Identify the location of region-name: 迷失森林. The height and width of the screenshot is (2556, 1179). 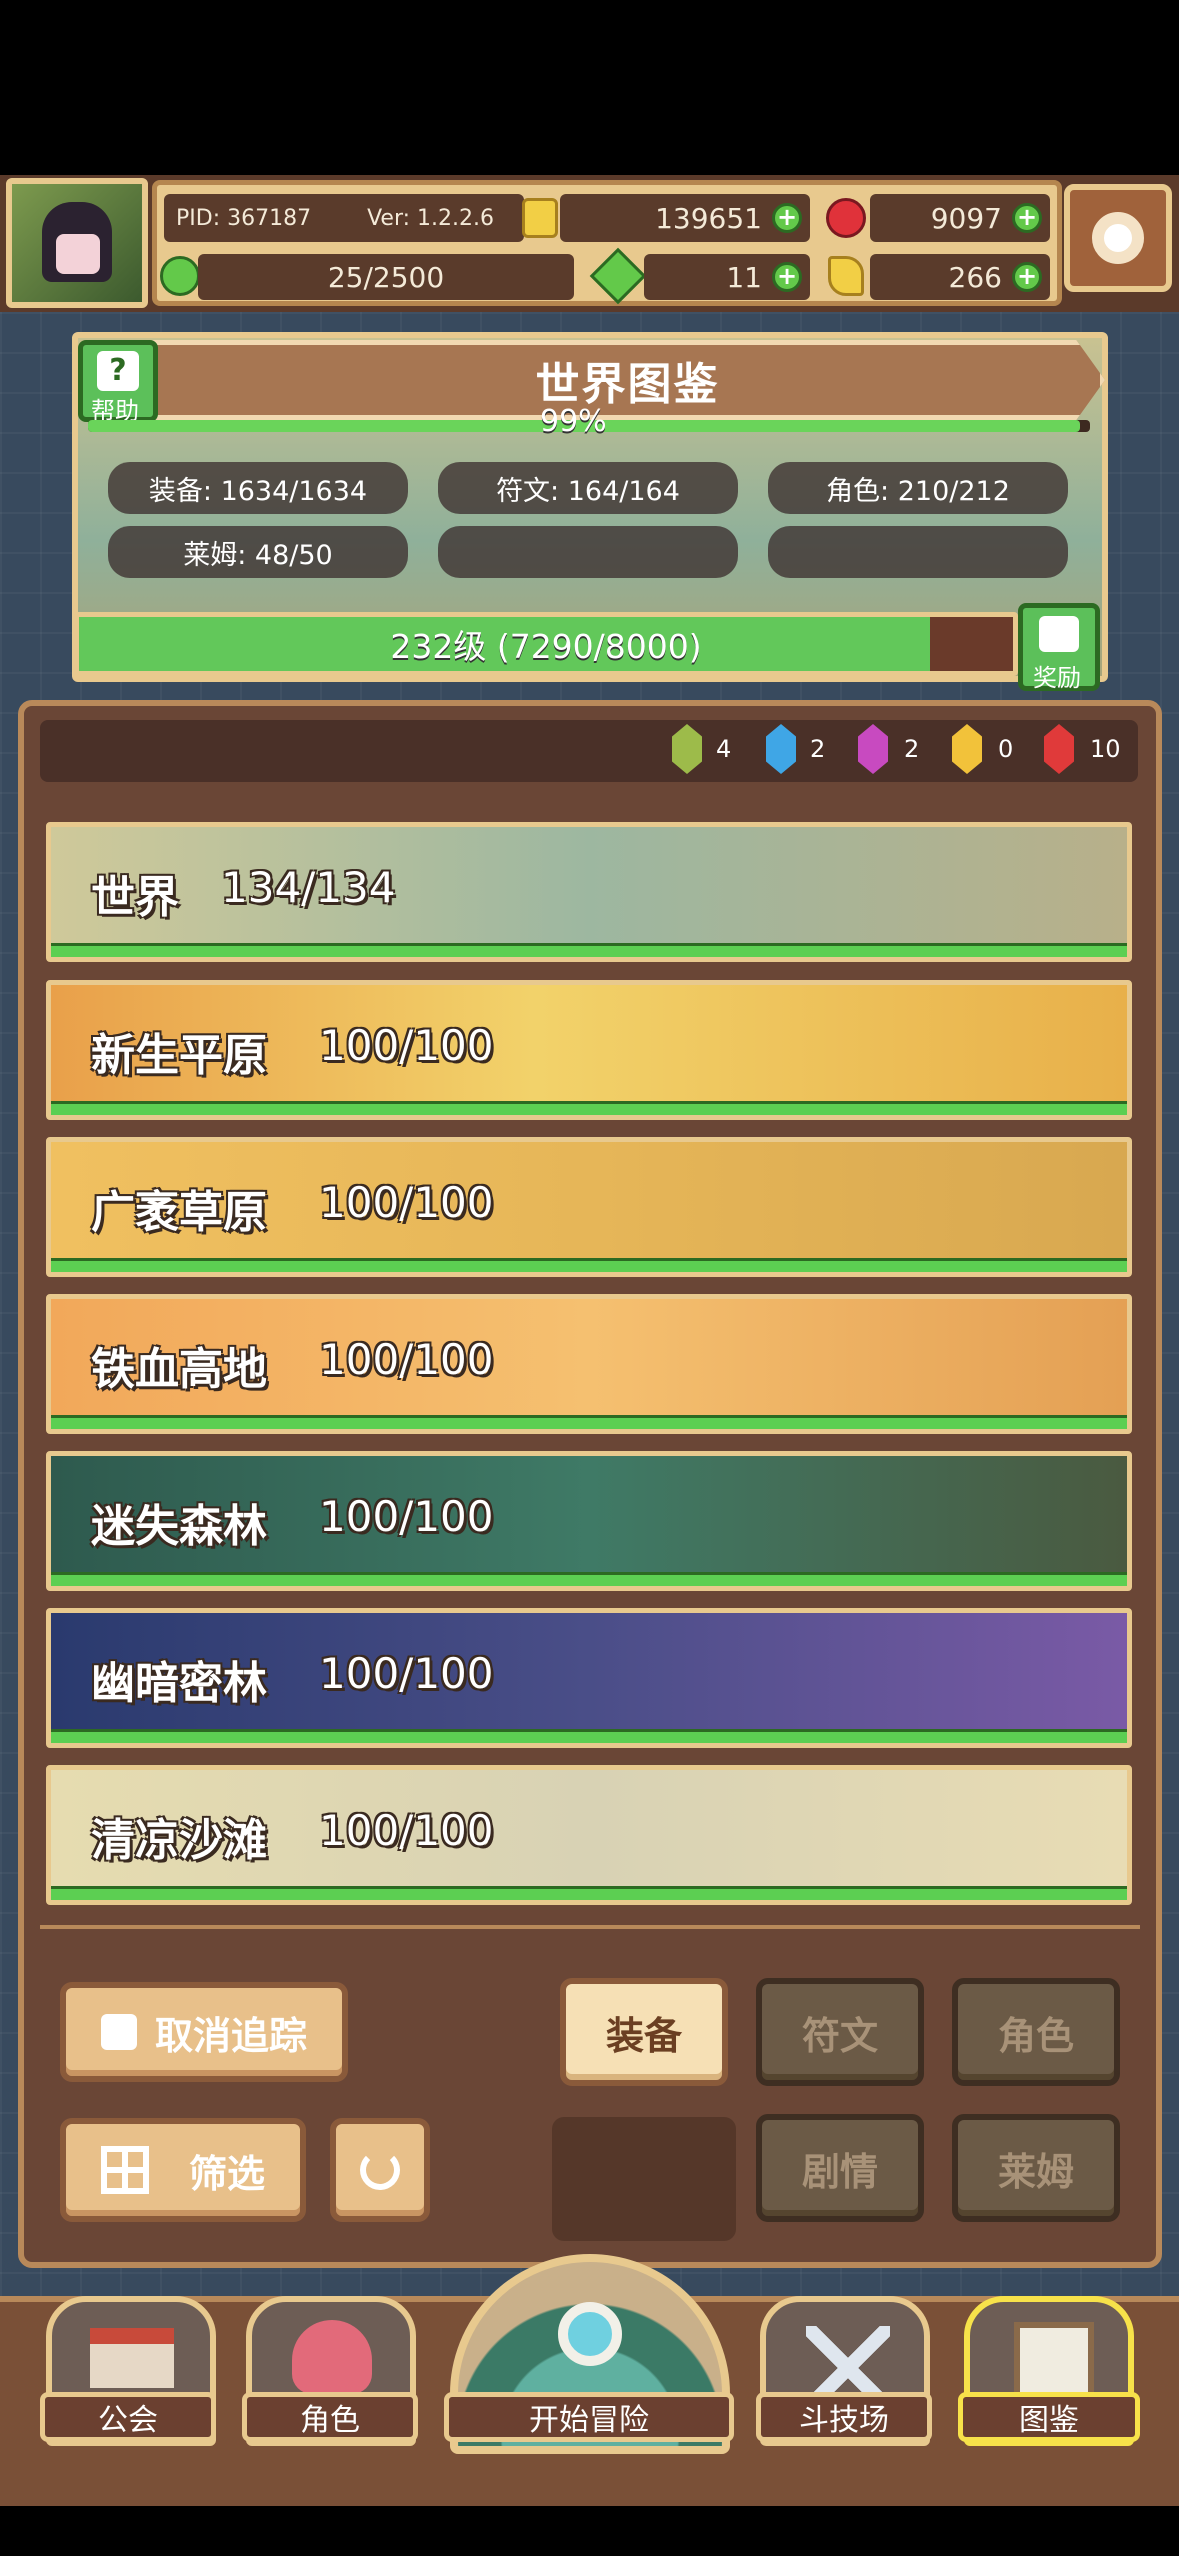
(179, 1526).